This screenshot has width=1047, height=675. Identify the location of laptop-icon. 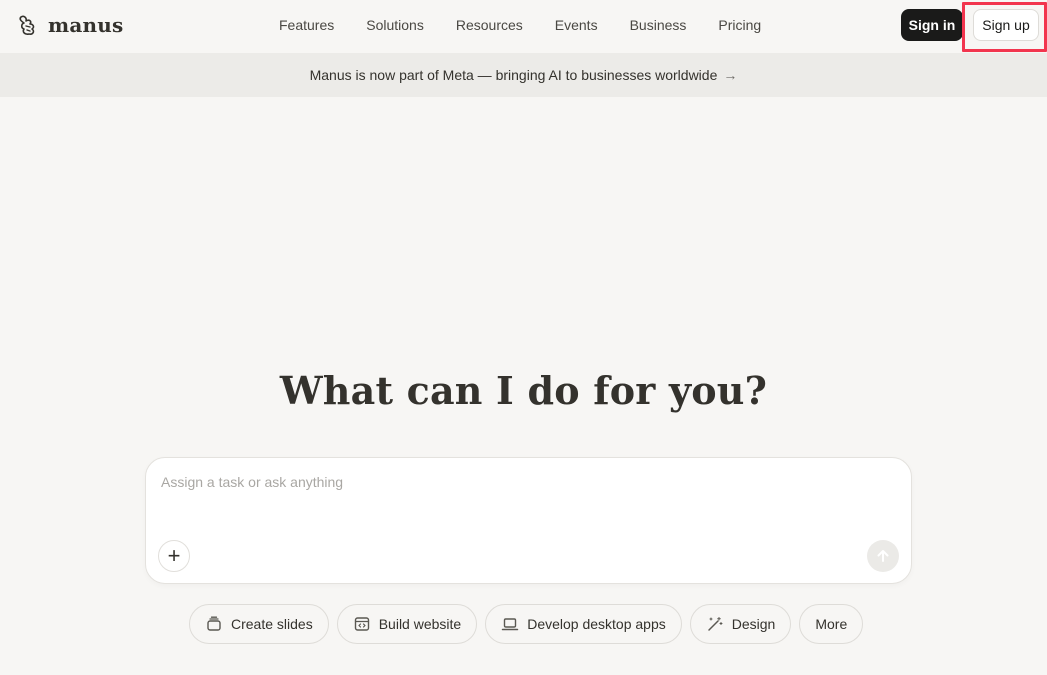
(510, 624).